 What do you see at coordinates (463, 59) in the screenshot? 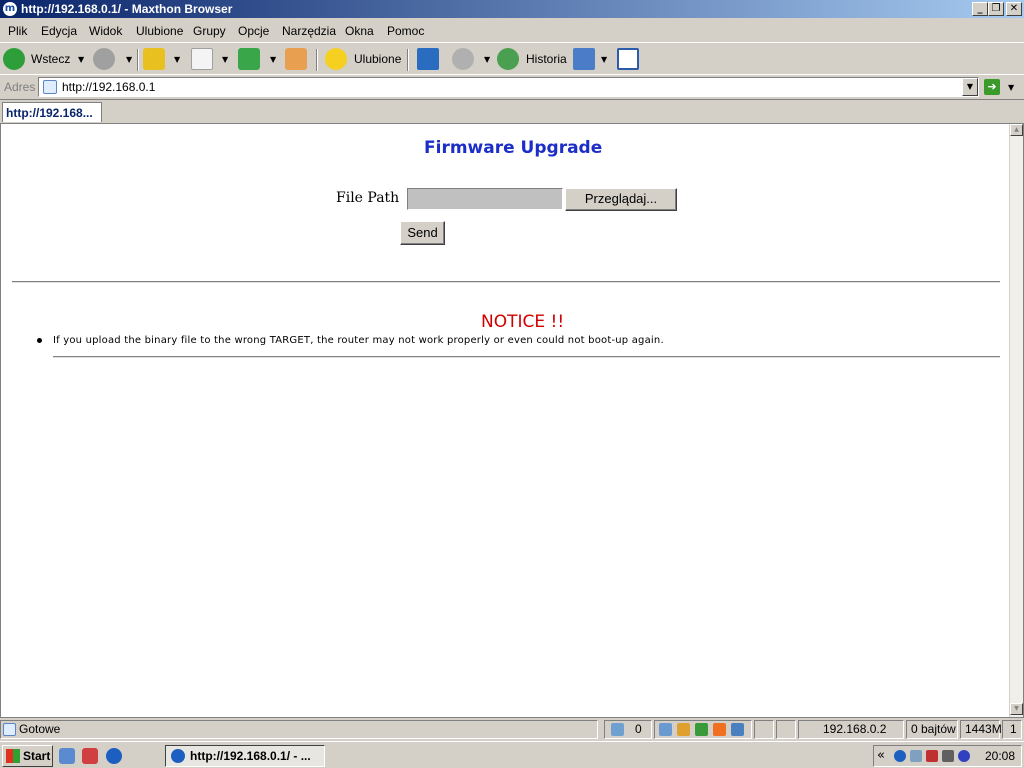
I see `undo-close-icon` at bounding box center [463, 59].